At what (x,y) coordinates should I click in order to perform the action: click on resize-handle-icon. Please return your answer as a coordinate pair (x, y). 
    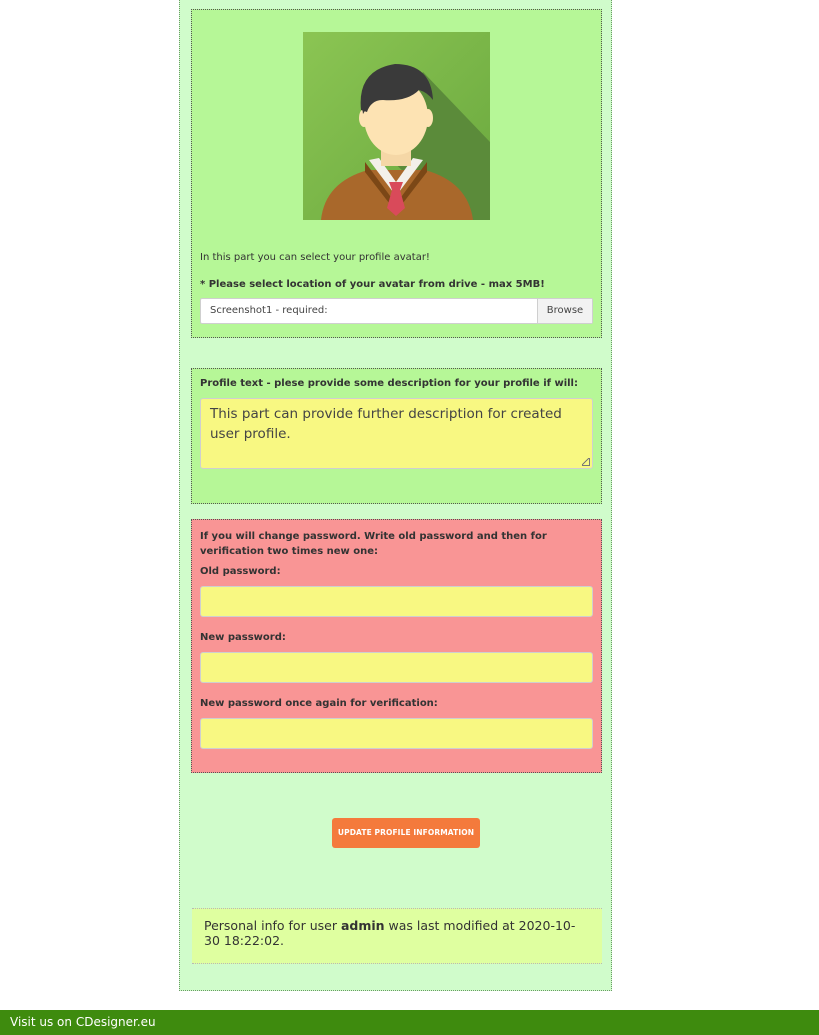
    Looking at the image, I should click on (586, 462).